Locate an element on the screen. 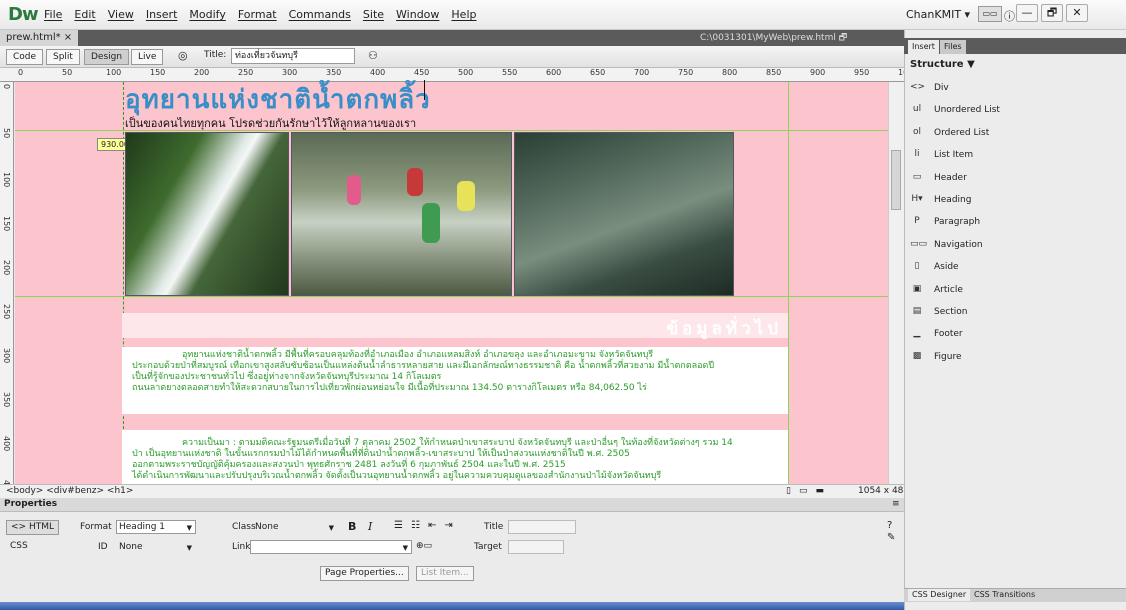 The image size is (1126, 610). user-menu: ChanKMIT ▾ is located at coordinates (938, 14).